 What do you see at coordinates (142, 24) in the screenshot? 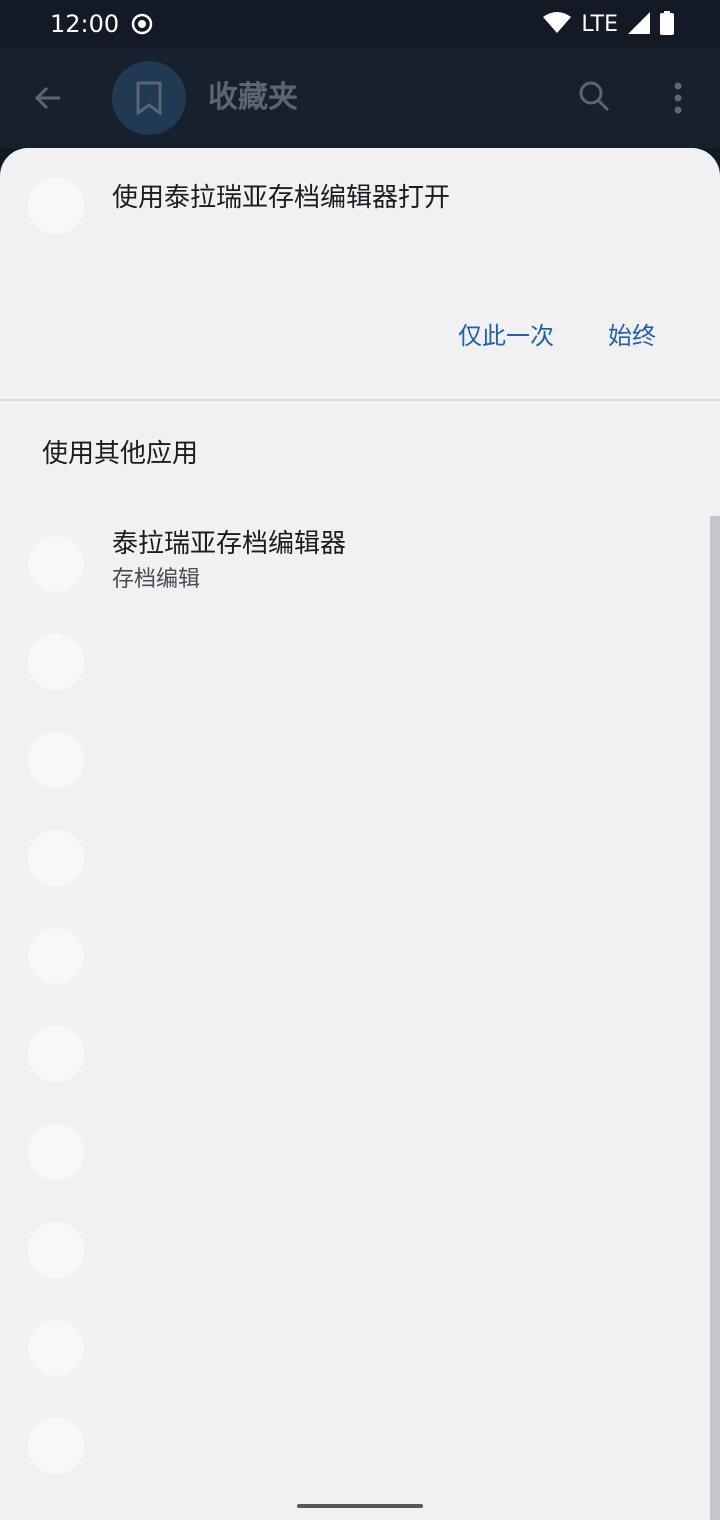
I see `screen-record-icon` at bounding box center [142, 24].